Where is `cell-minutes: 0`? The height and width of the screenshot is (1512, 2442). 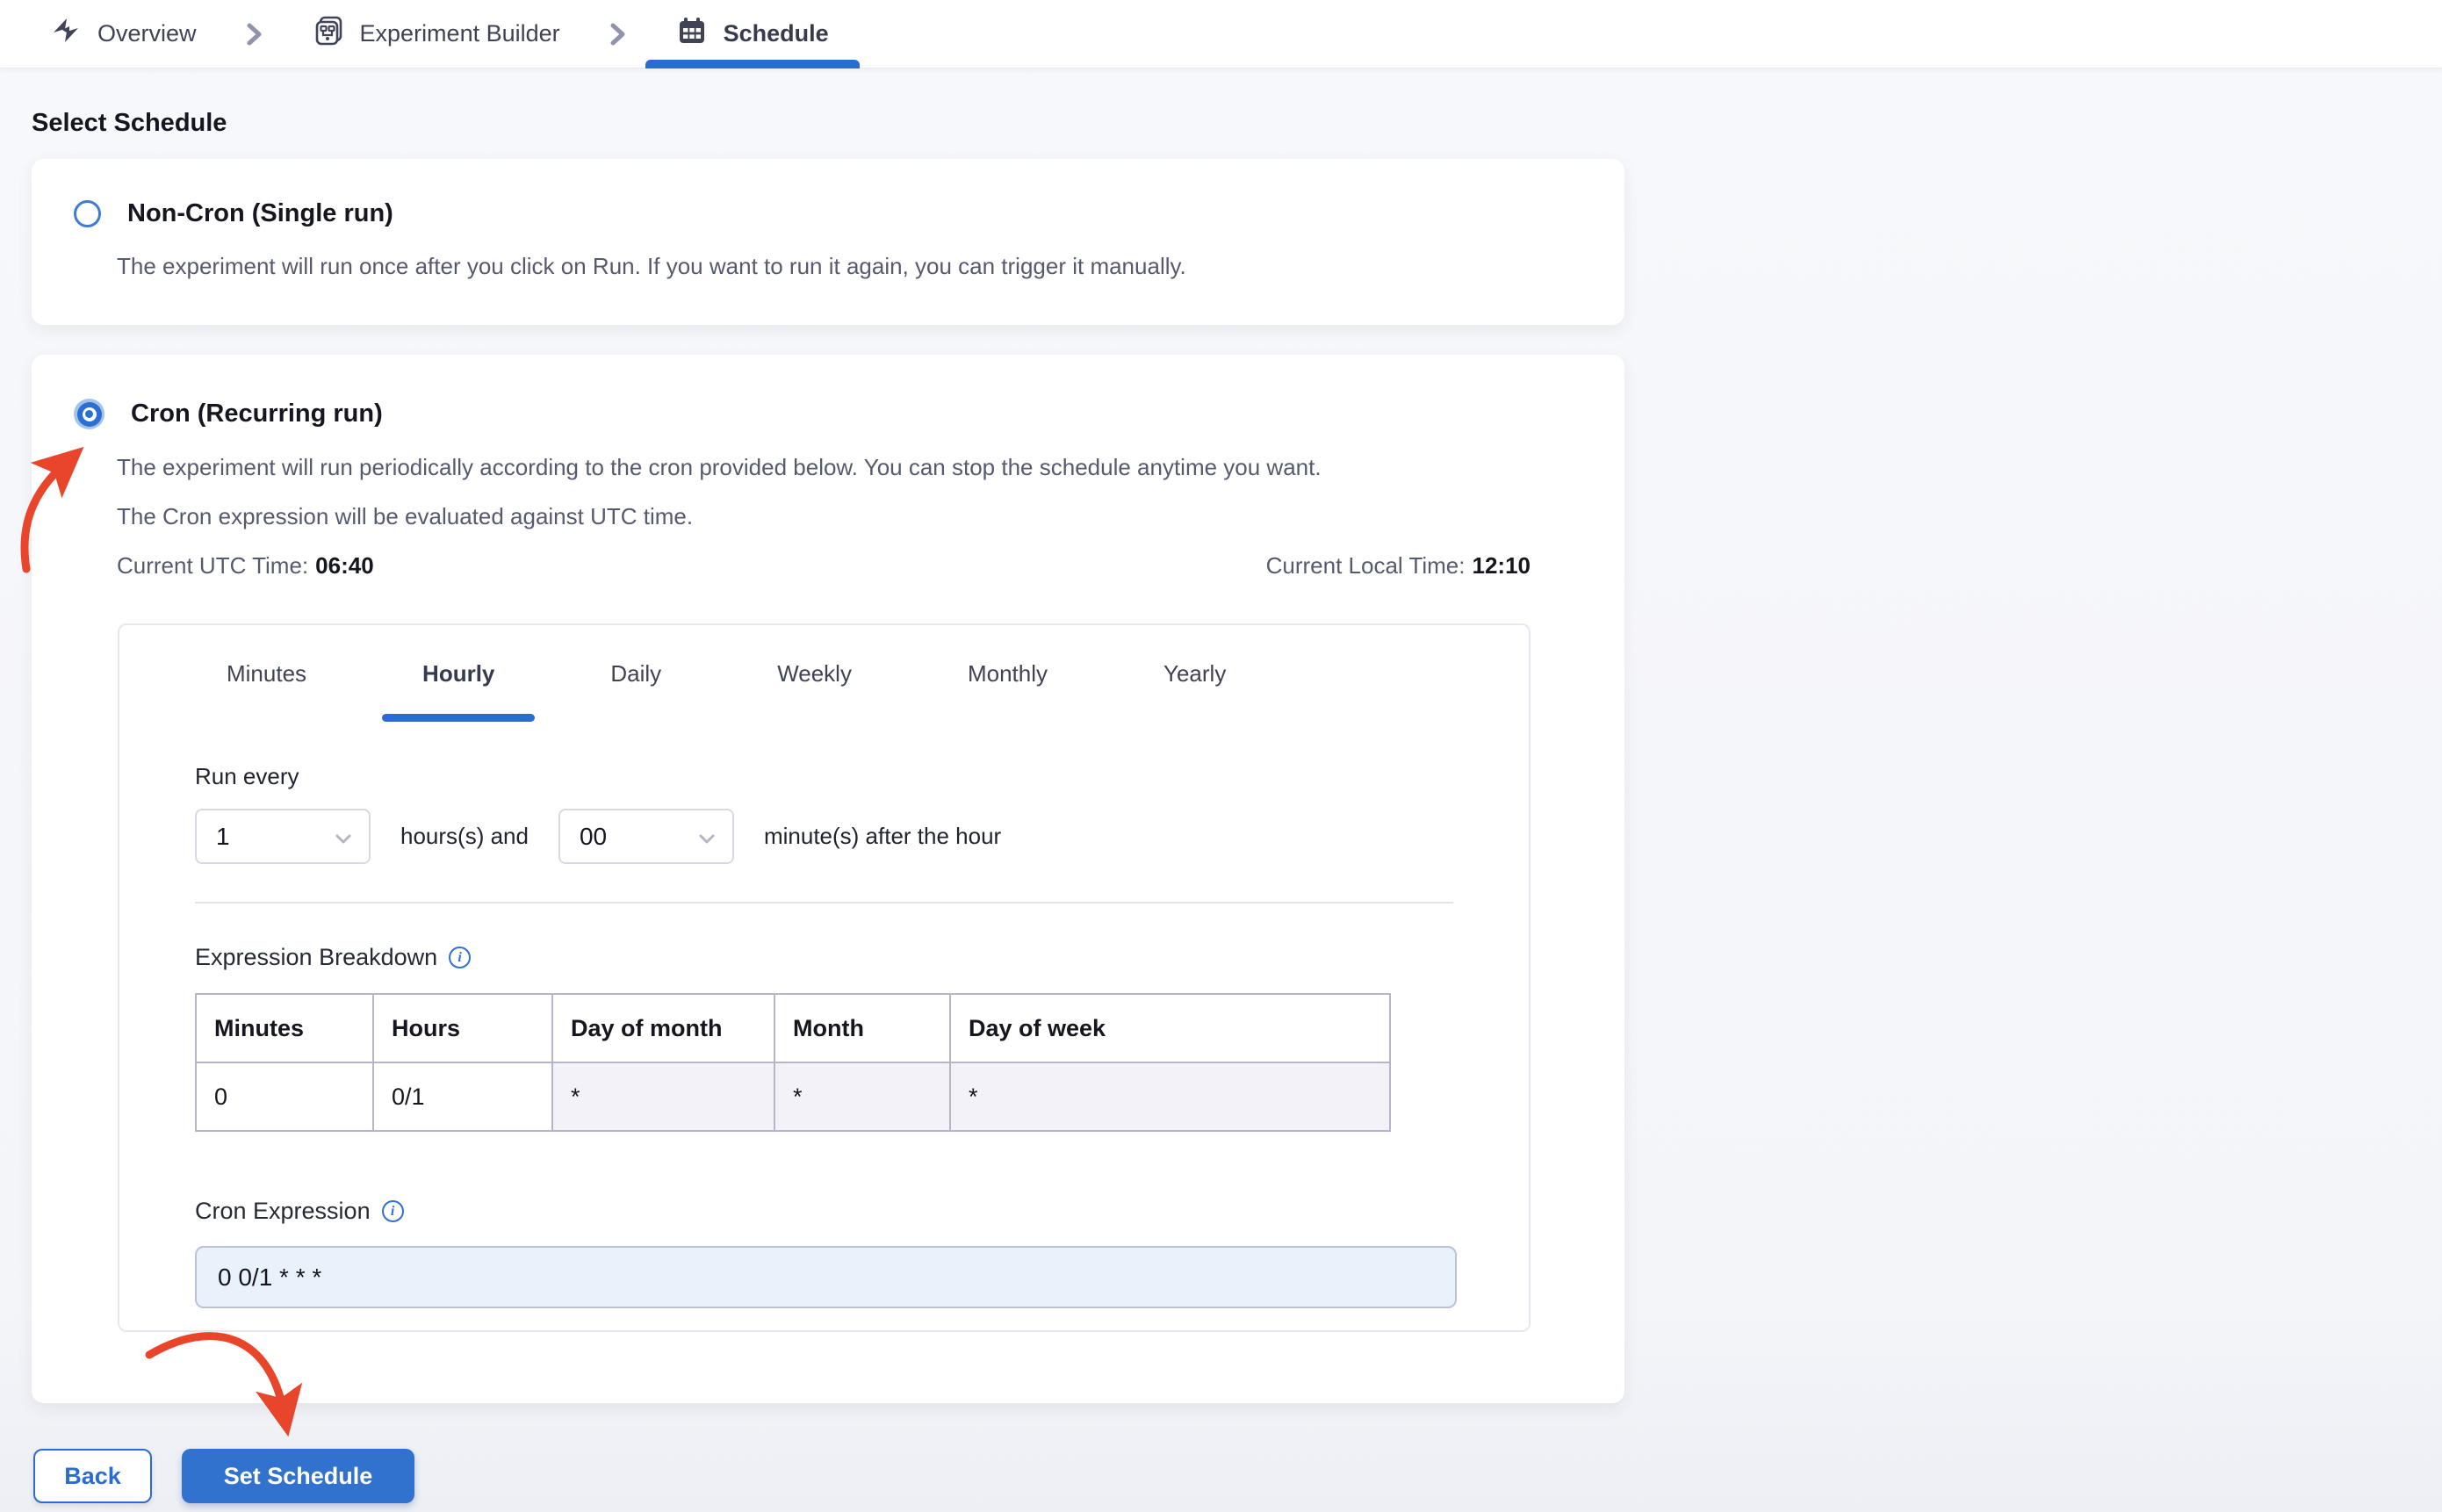
cell-minutes: 0 is located at coordinates (284, 1097).